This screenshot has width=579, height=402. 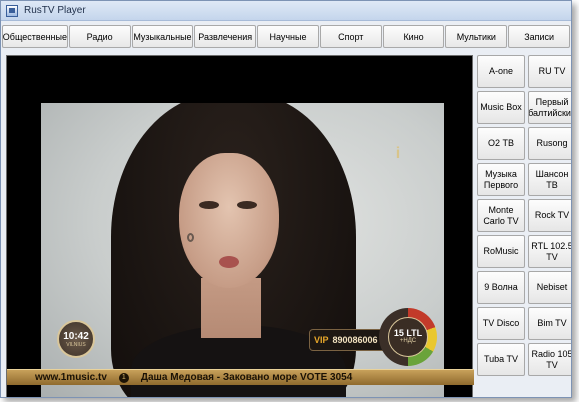 What do you see at coordinates (350, 36) in the screenshot?
I see `category-button-sport: Спорт` at bounding box center [350, 36].